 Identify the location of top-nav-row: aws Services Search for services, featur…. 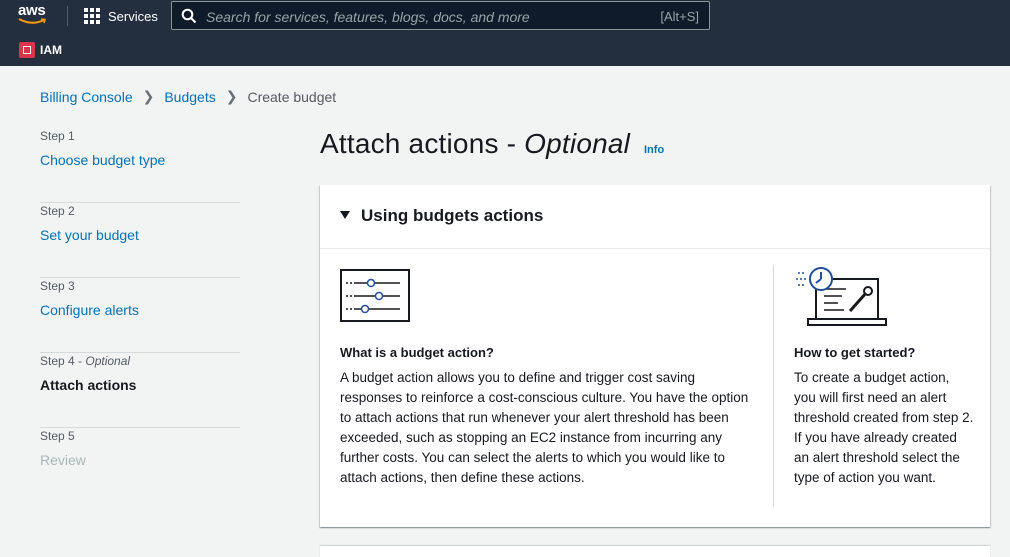
(505, 16).